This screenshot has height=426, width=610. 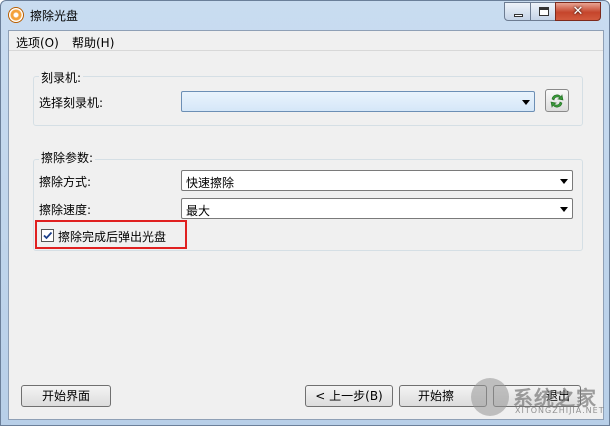 I want to click on erase-speed-label: 擦除速度:, so click(x=65, y=210).